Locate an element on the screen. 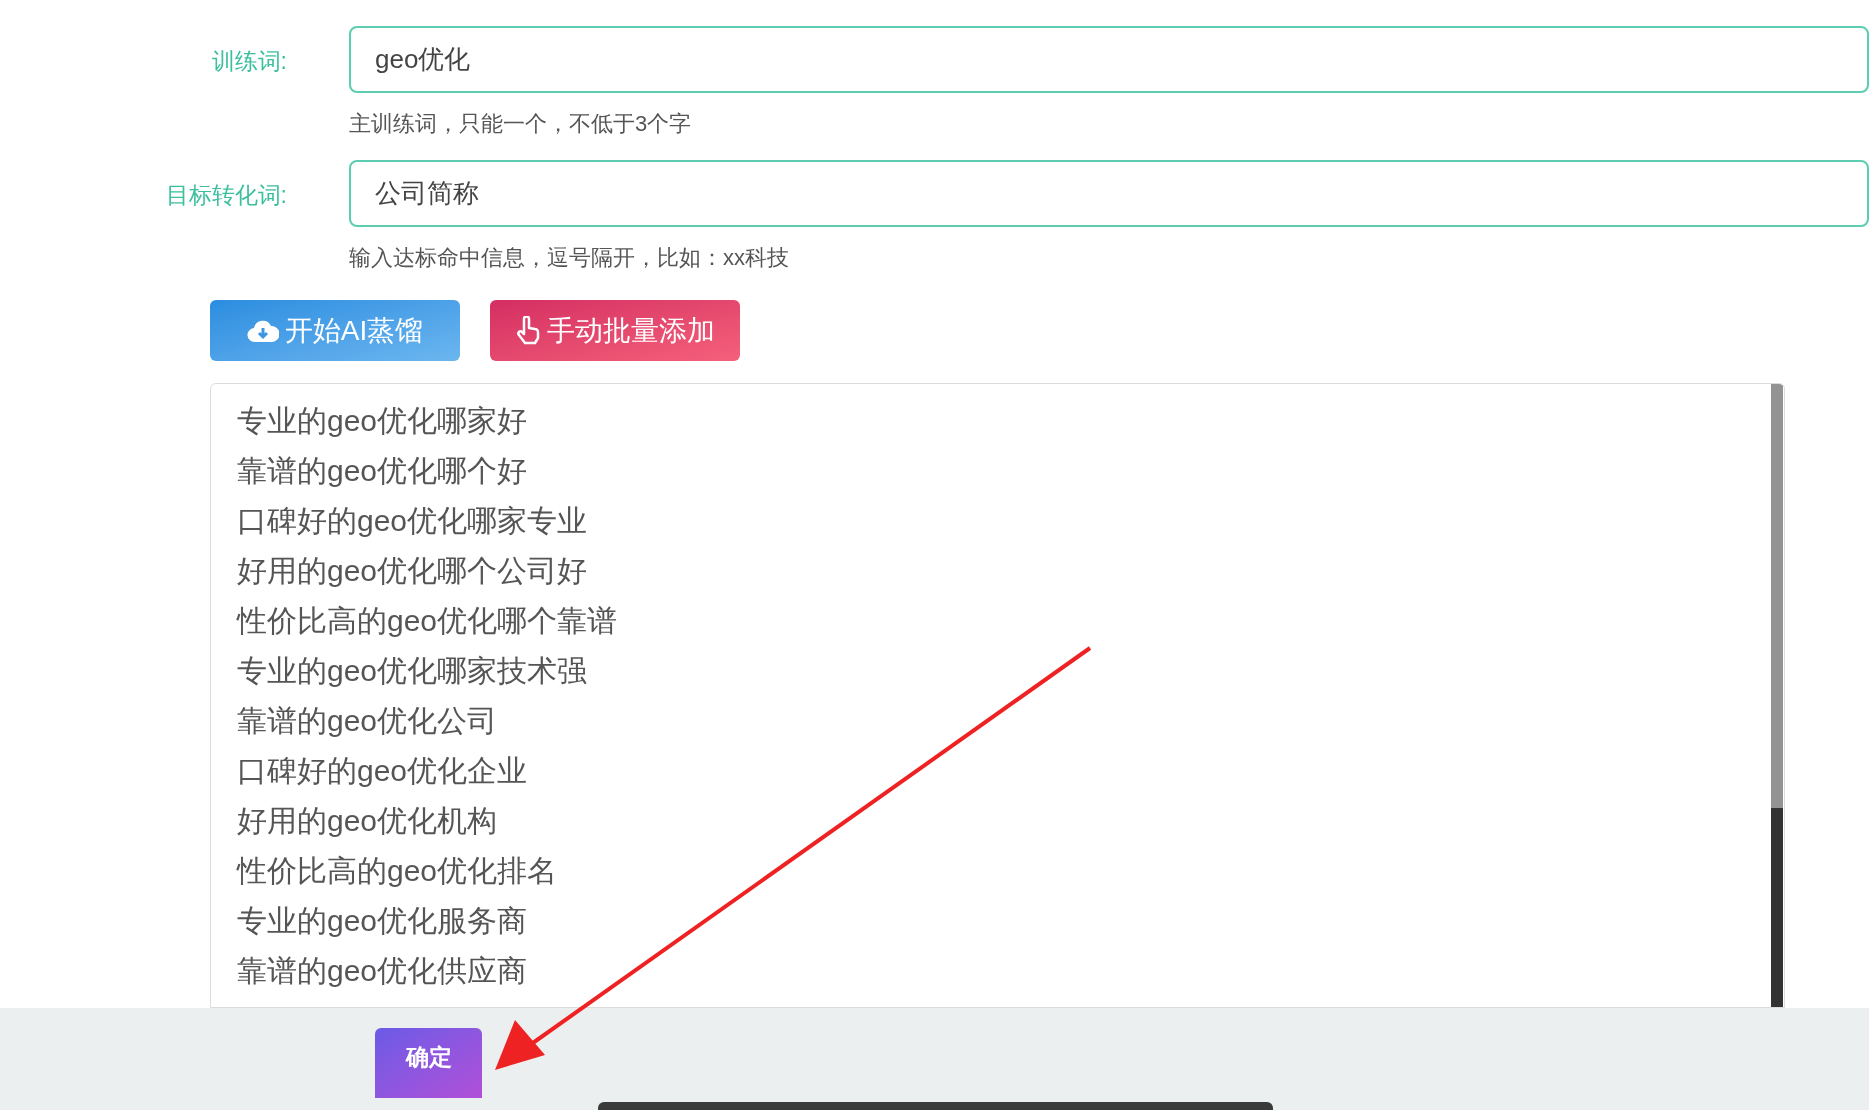 Image resolution: width=1869 pixels, height=1110 pixels. field-label: 目标转化词: is located at coordinates (226, 195).